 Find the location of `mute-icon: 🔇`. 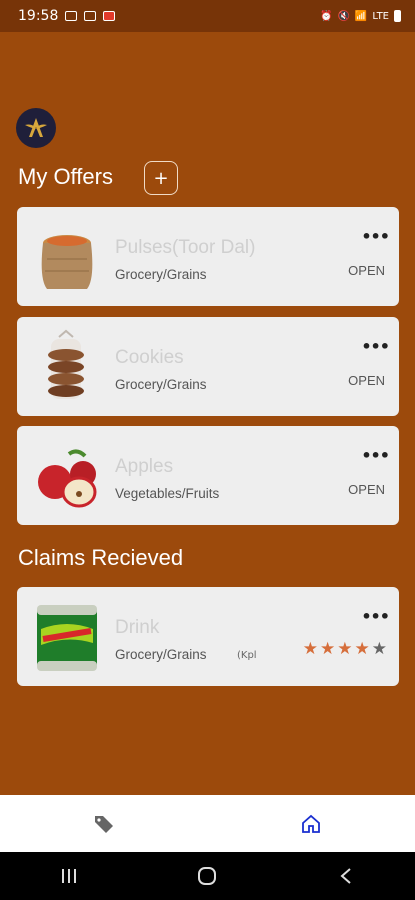

mute-icon: 🔇 is located at coordinates (343, 16).